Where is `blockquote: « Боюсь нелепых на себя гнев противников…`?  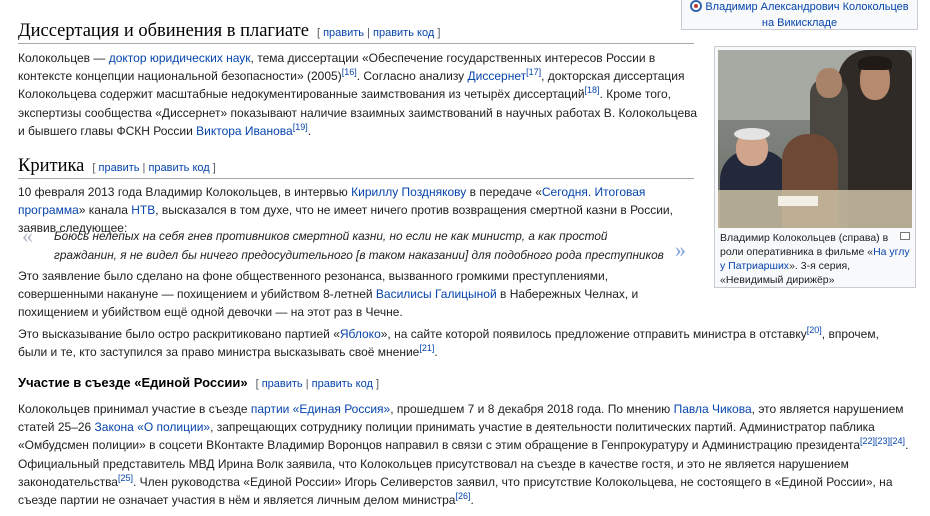 blockquote: « Боюсь нелепых на себя гнев противников… is located at coordinates (358, 244).